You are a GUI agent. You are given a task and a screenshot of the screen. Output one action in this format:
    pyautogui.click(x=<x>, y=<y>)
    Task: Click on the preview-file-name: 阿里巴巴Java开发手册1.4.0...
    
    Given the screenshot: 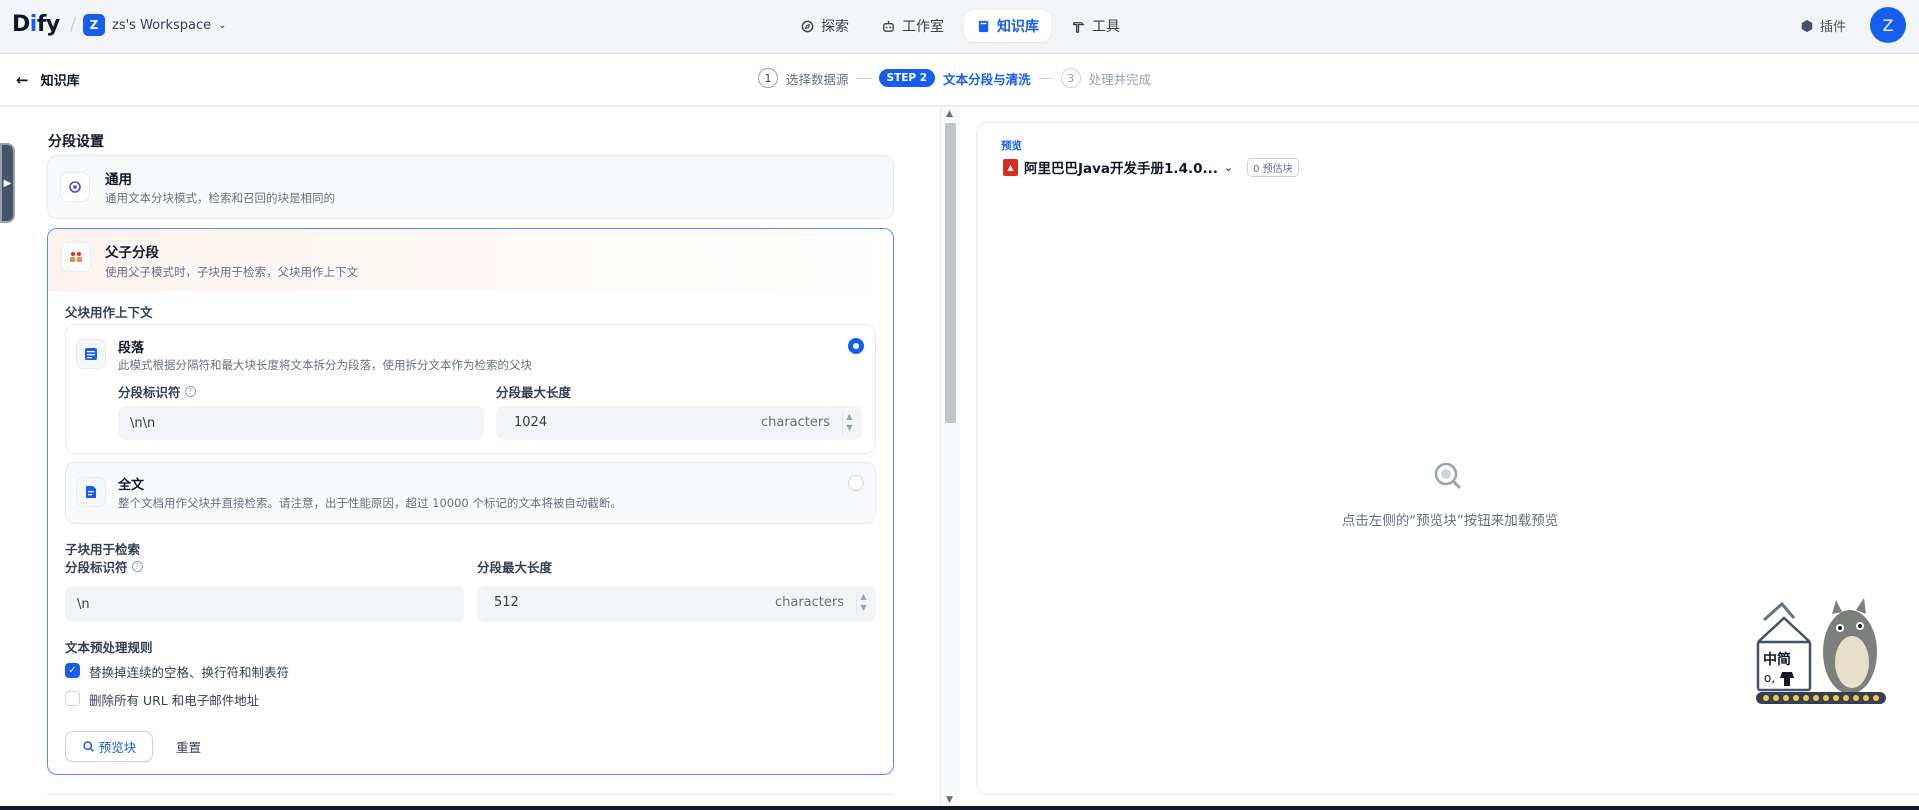 What is the action you would take?
    pyautogui.click(x=1121, y=169)
    